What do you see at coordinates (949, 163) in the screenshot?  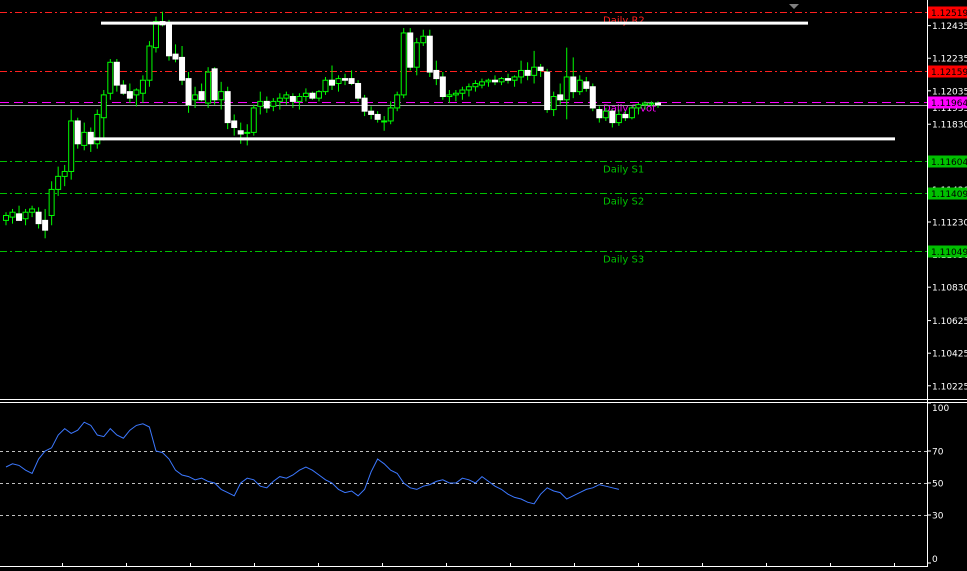 I see `pivot-price-tag-label: 1.11604` at bounding box center [949, 163].